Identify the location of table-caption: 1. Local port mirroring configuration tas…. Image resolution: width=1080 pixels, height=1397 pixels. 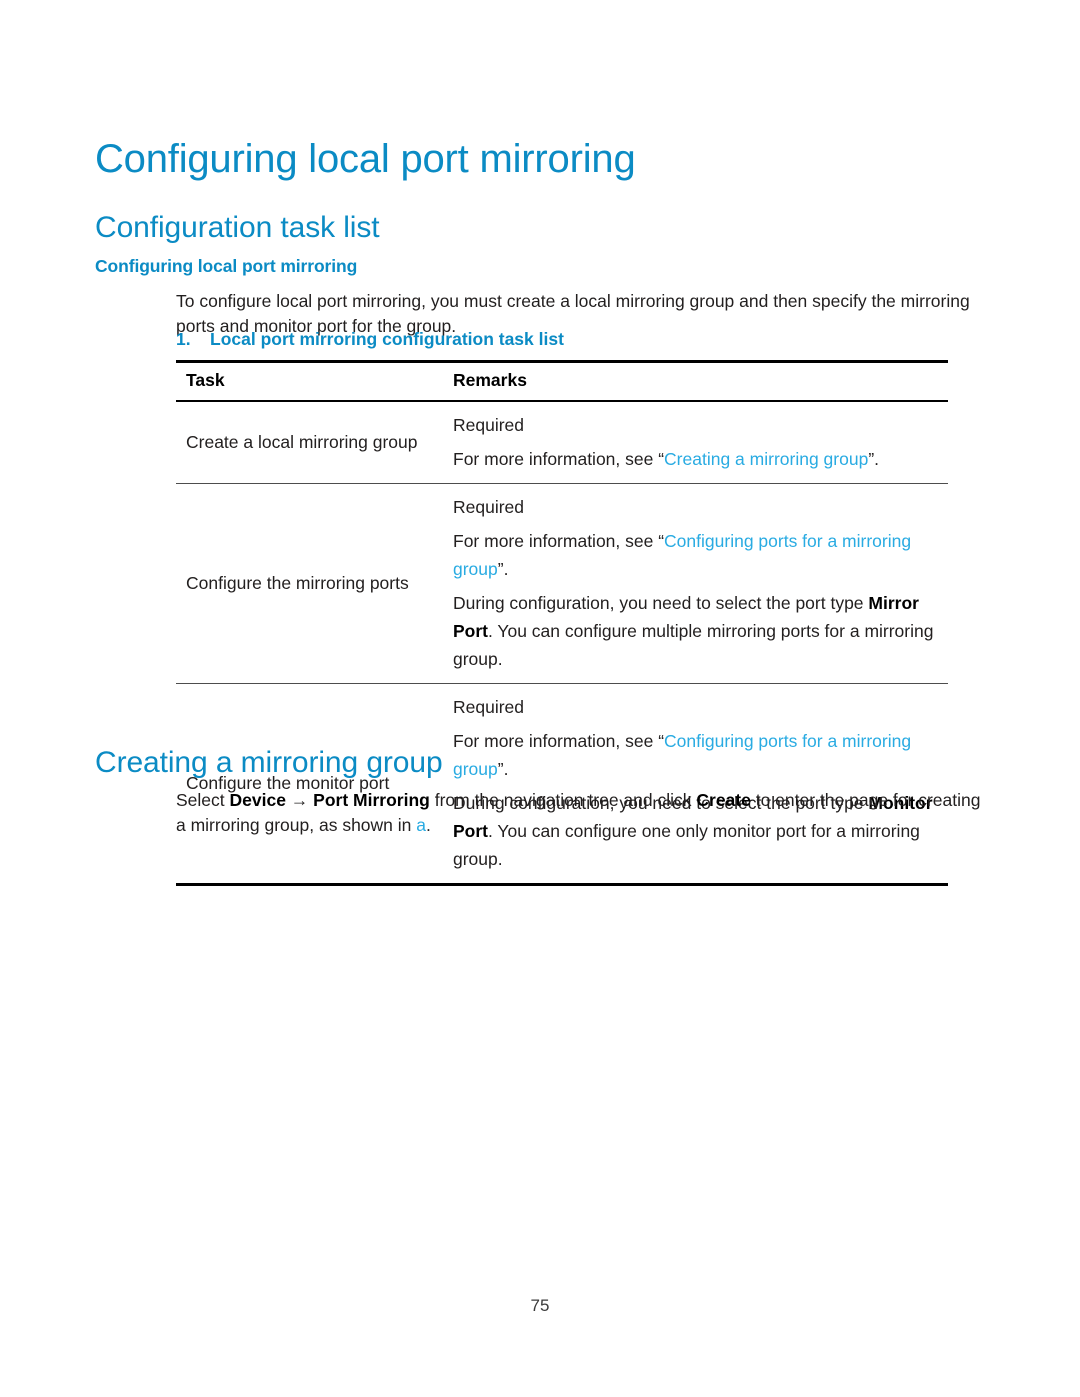
(582, 339).